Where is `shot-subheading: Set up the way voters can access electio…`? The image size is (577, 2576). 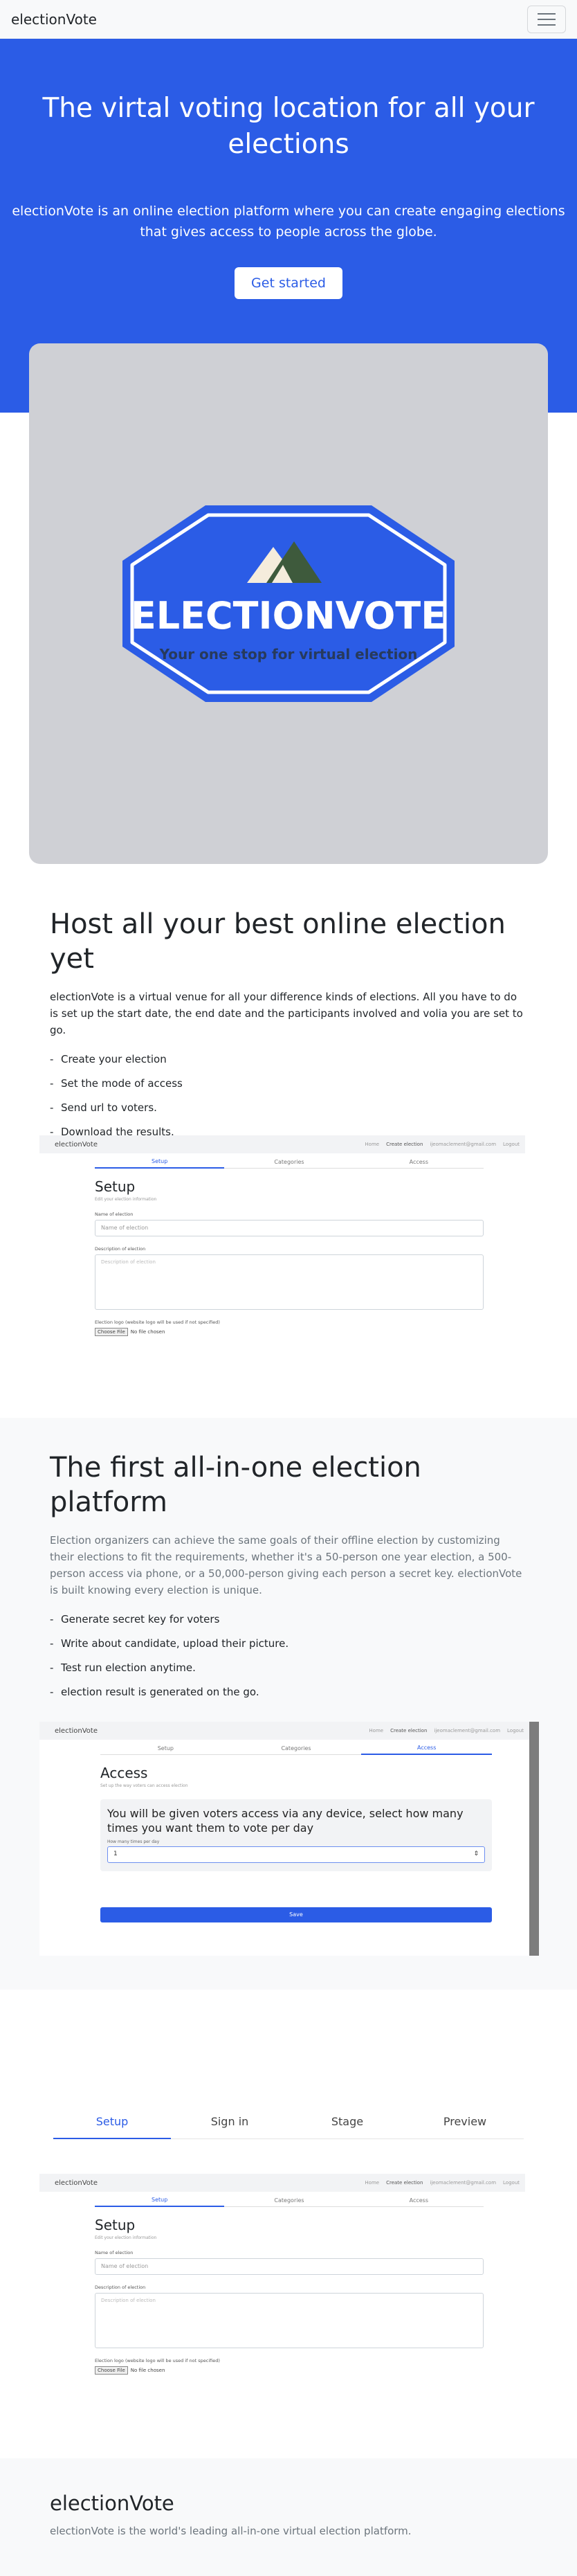
shot-subheading: Set up the way voters can access electio… is located at coordinates (144, 1785).